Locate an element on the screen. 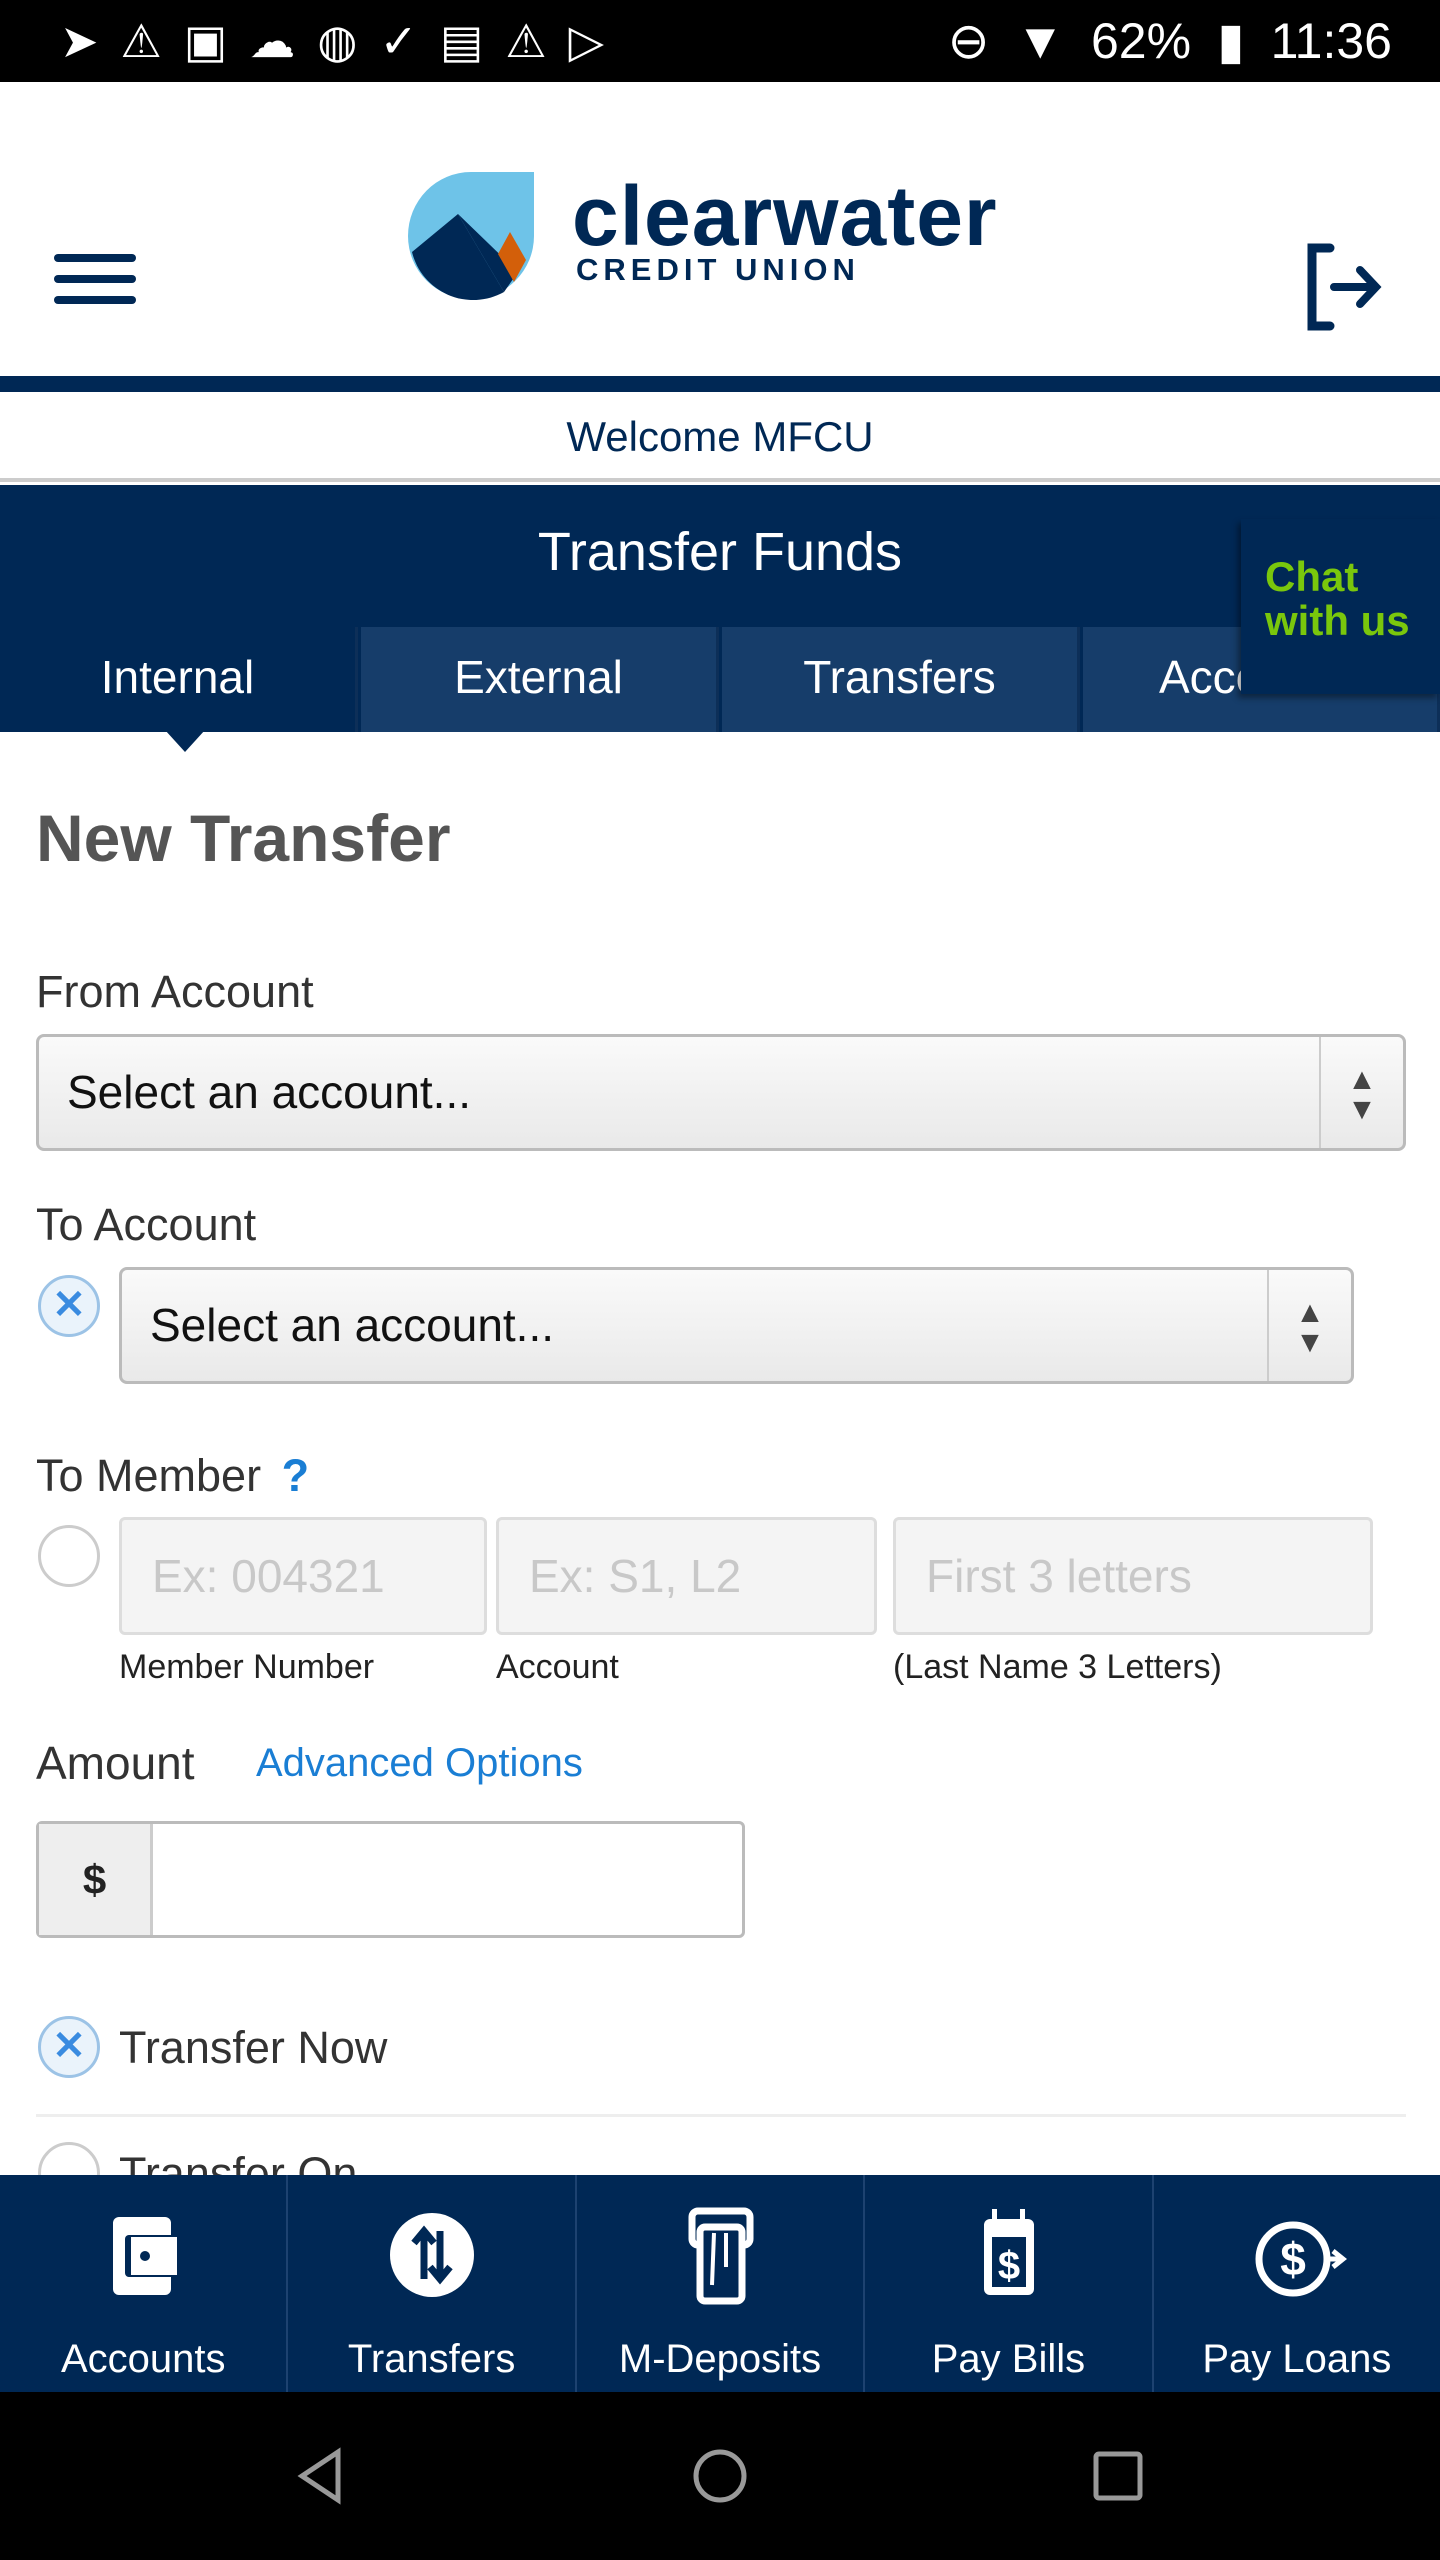 This screenshot has width=1440, height=2560. dnd-icon: ⊖ is located at coordinates (968, 41).